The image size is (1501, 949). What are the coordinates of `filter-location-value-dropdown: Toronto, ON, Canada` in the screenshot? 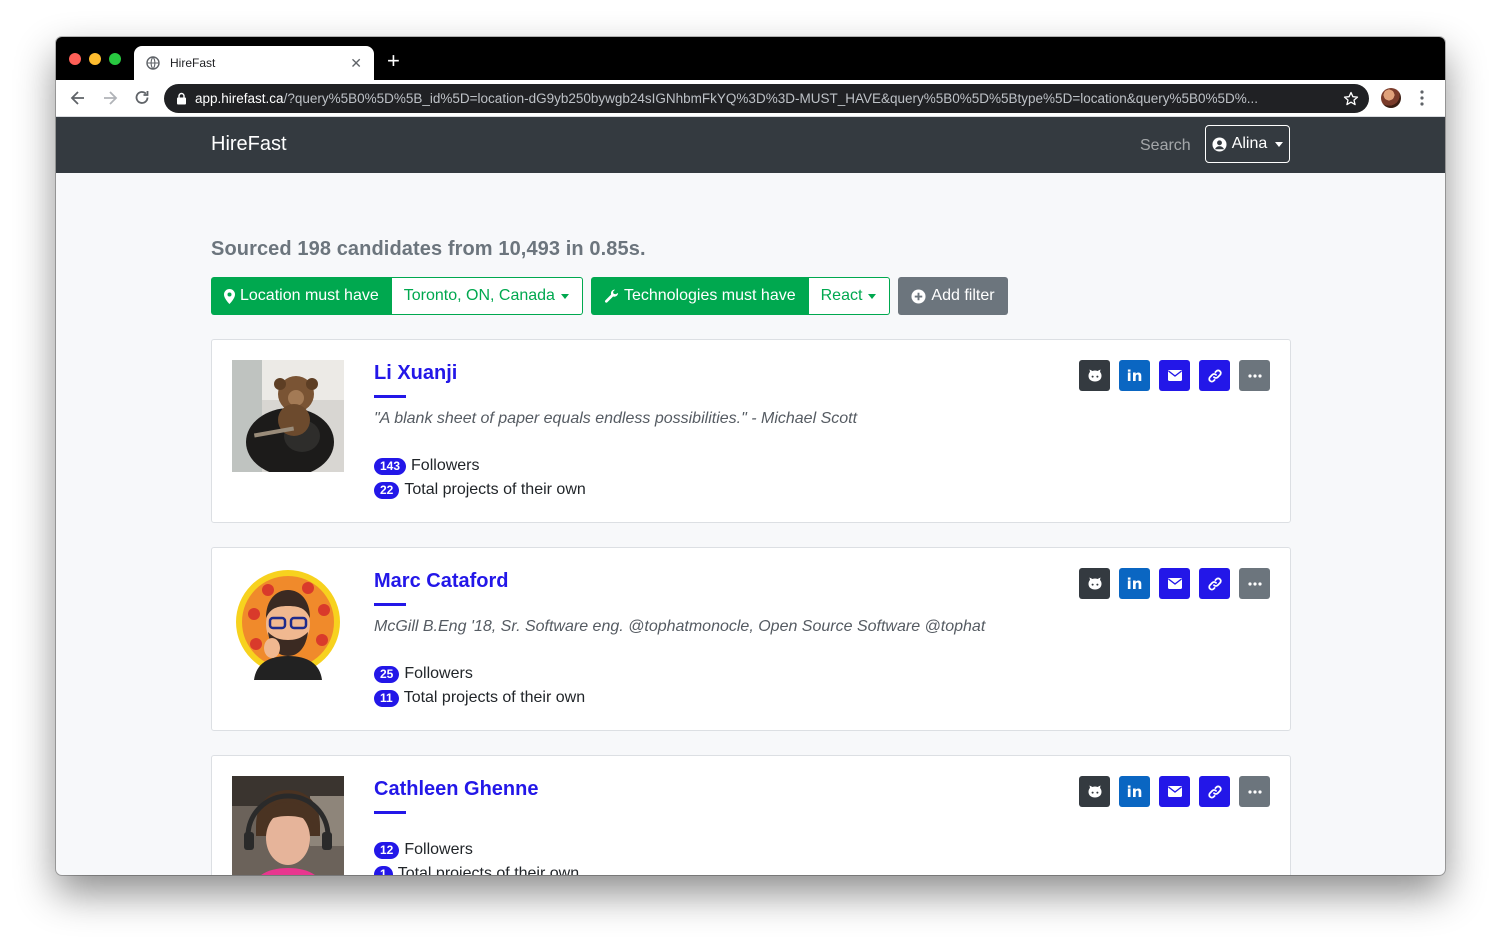 It's located at (487, 296).